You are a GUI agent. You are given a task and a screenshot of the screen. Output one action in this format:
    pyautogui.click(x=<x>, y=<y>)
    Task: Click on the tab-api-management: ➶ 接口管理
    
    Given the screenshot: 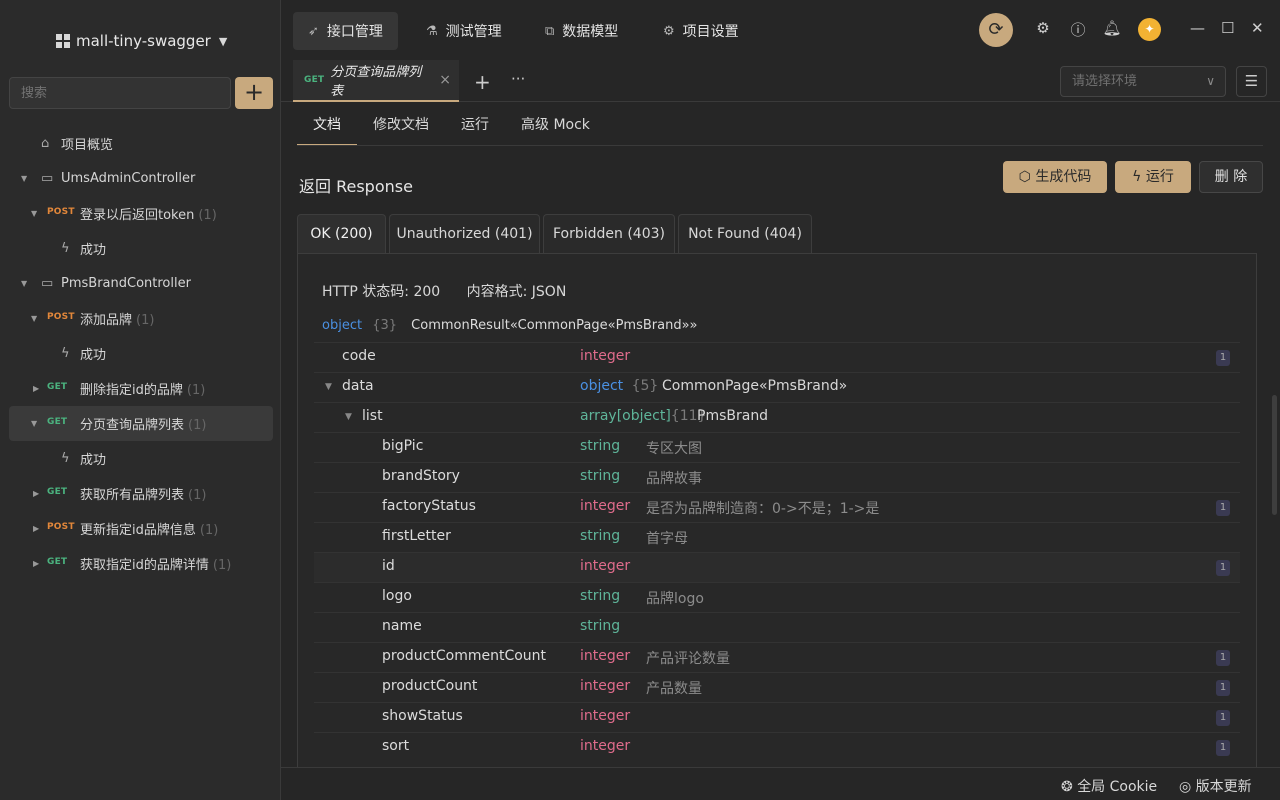 What is the action you would take?
    pyautogui.click(x=345, y=31)
    